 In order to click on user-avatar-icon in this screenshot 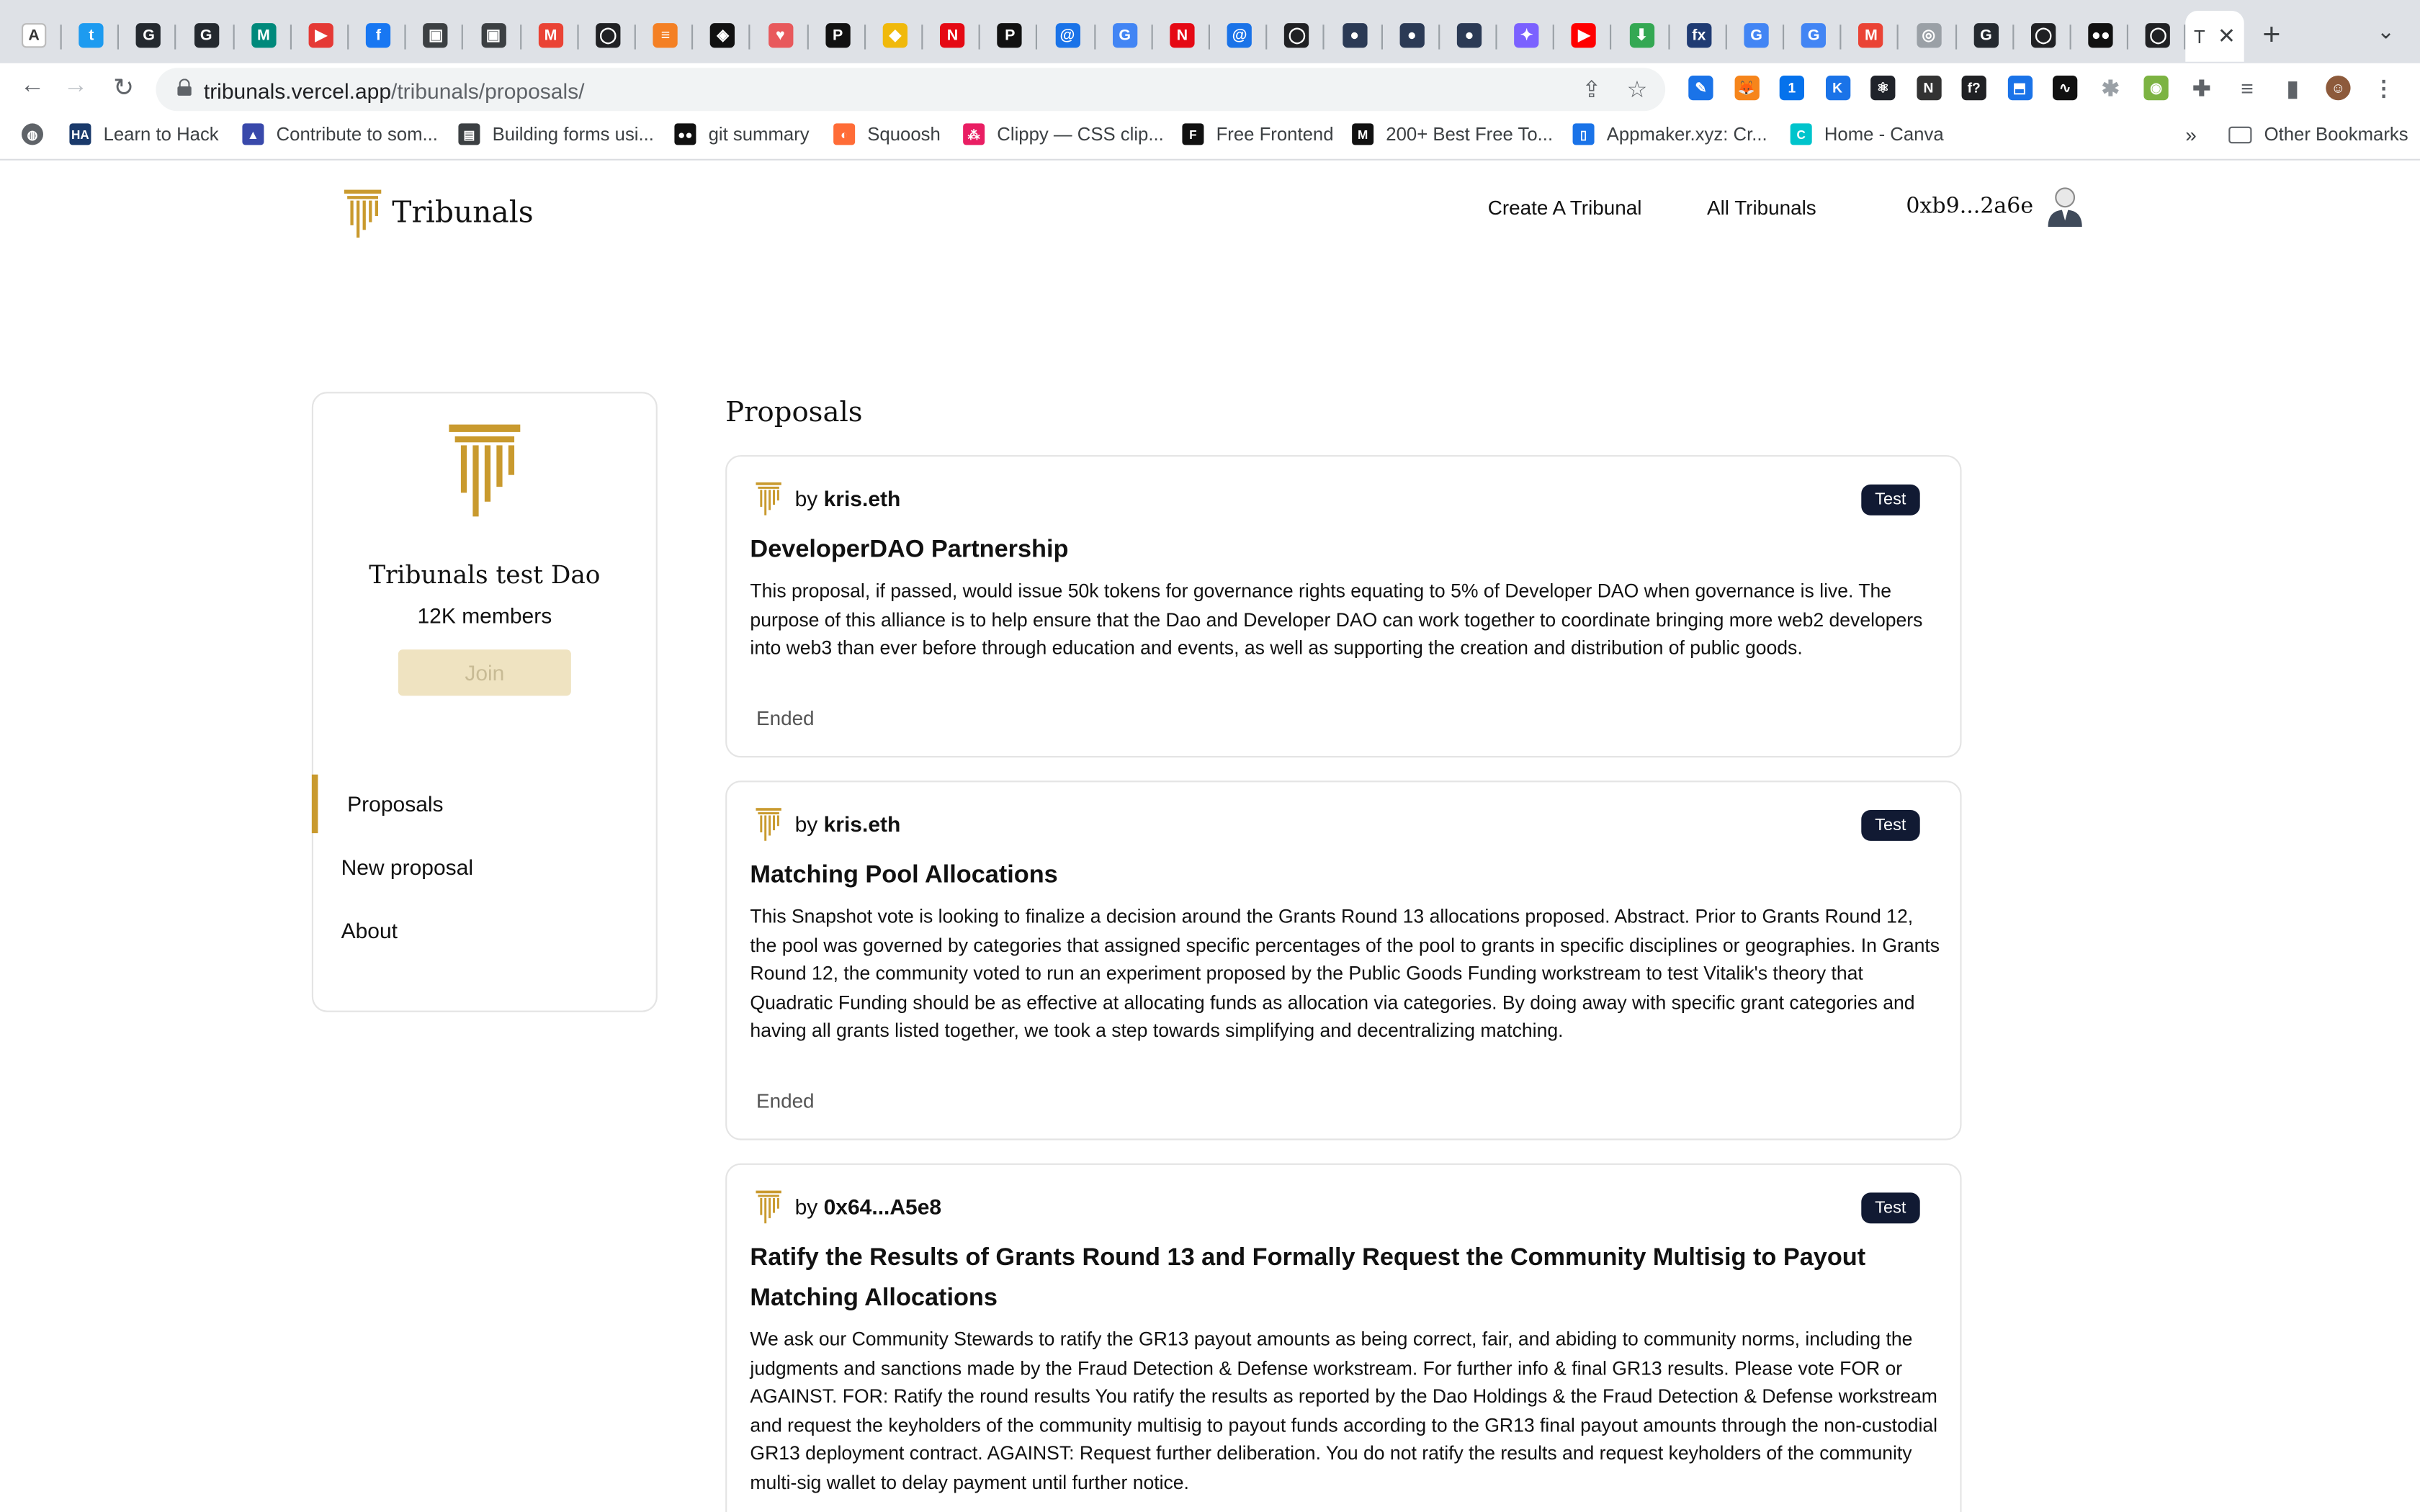, I will do `click(2065, 205)`.